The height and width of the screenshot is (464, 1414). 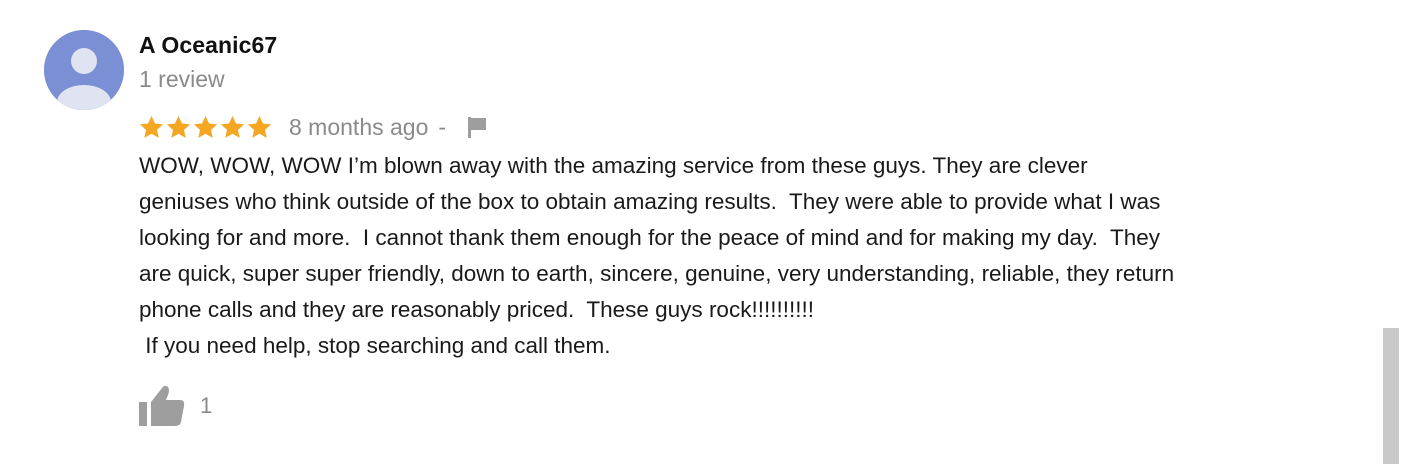 I want to click on star-rating, so click(x=205, y=127).